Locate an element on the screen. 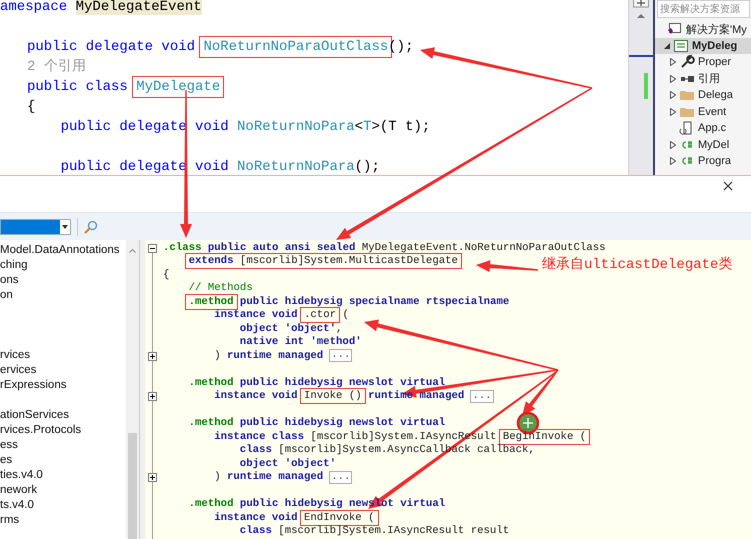  tree-item: rvices is located at coordinates (63, 355).